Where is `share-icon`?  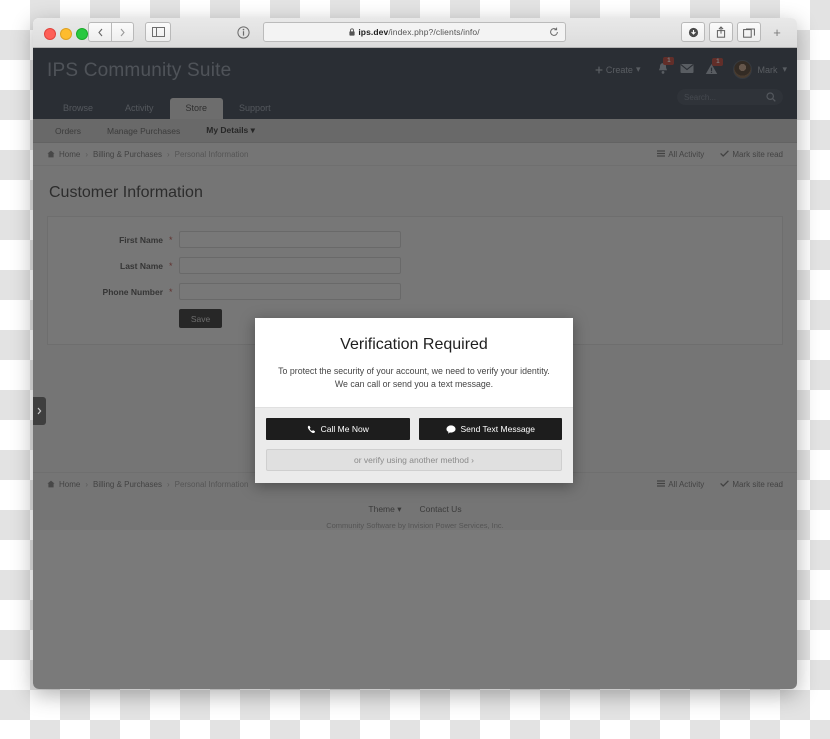
share-icon is located at coordinates (721, 32).